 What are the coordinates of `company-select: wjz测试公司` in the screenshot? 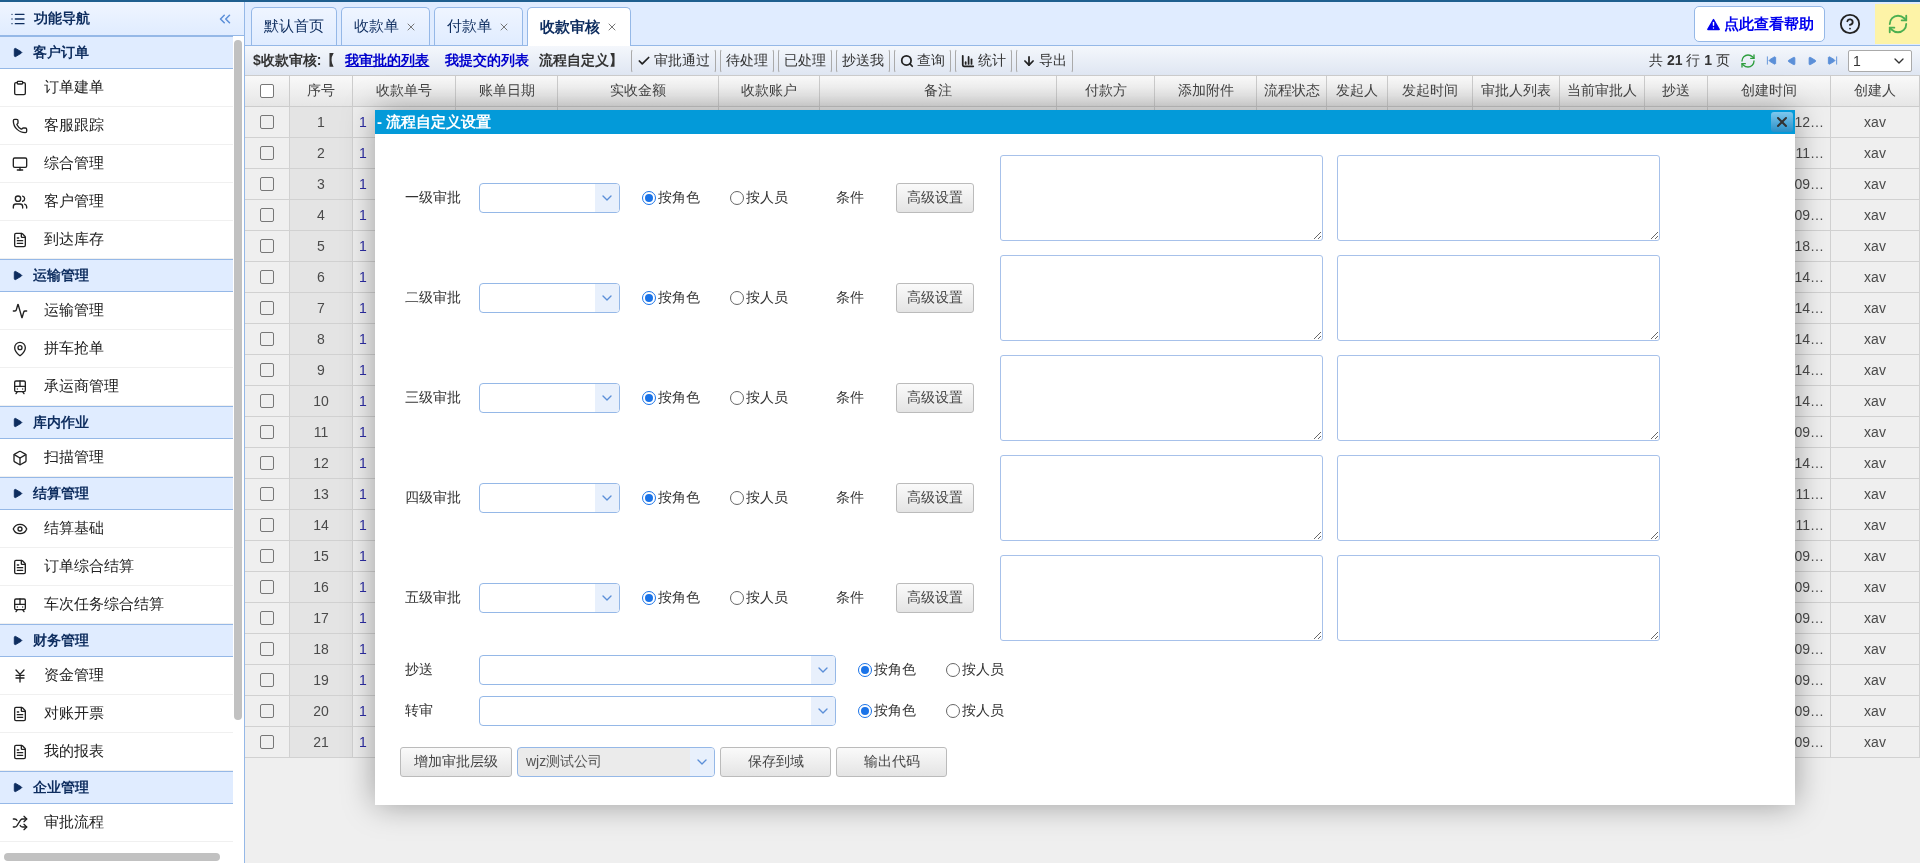 It's located at (616, 762).